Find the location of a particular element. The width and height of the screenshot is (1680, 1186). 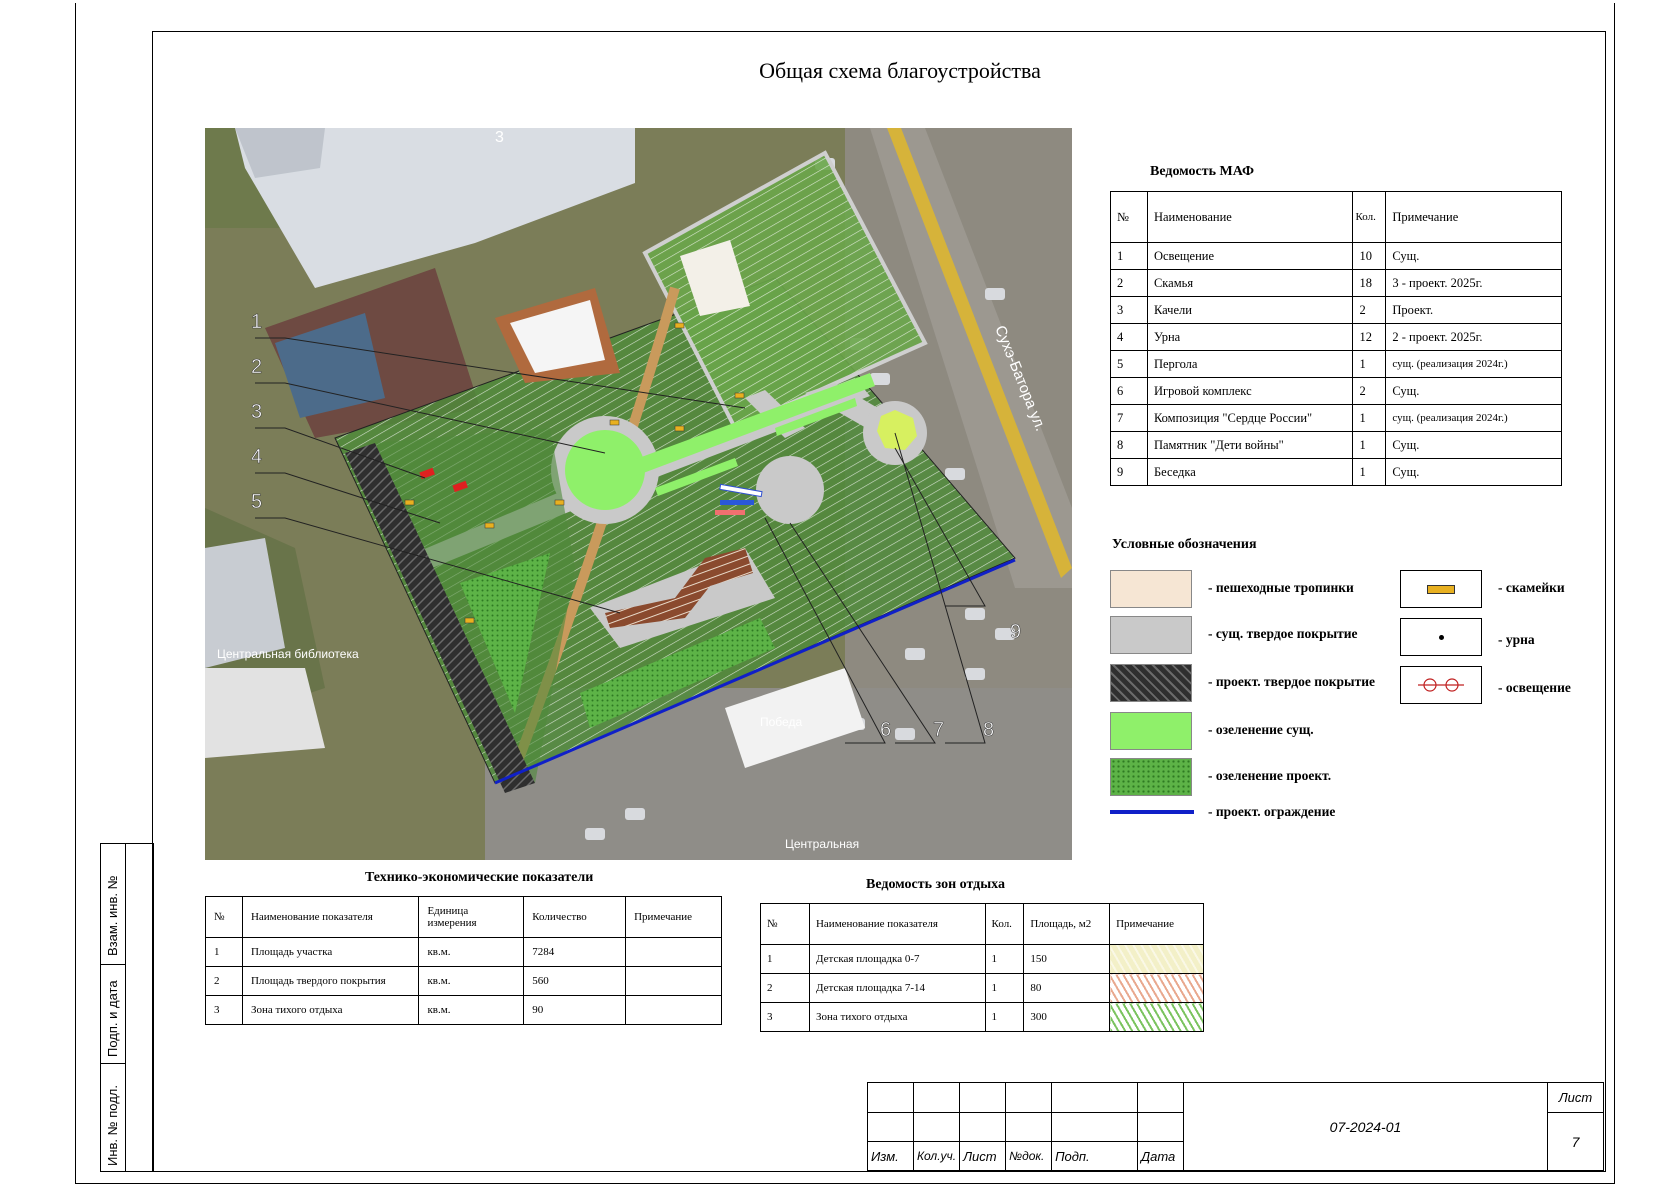

cell: Единица измерения is located at coordinates (471, 917).